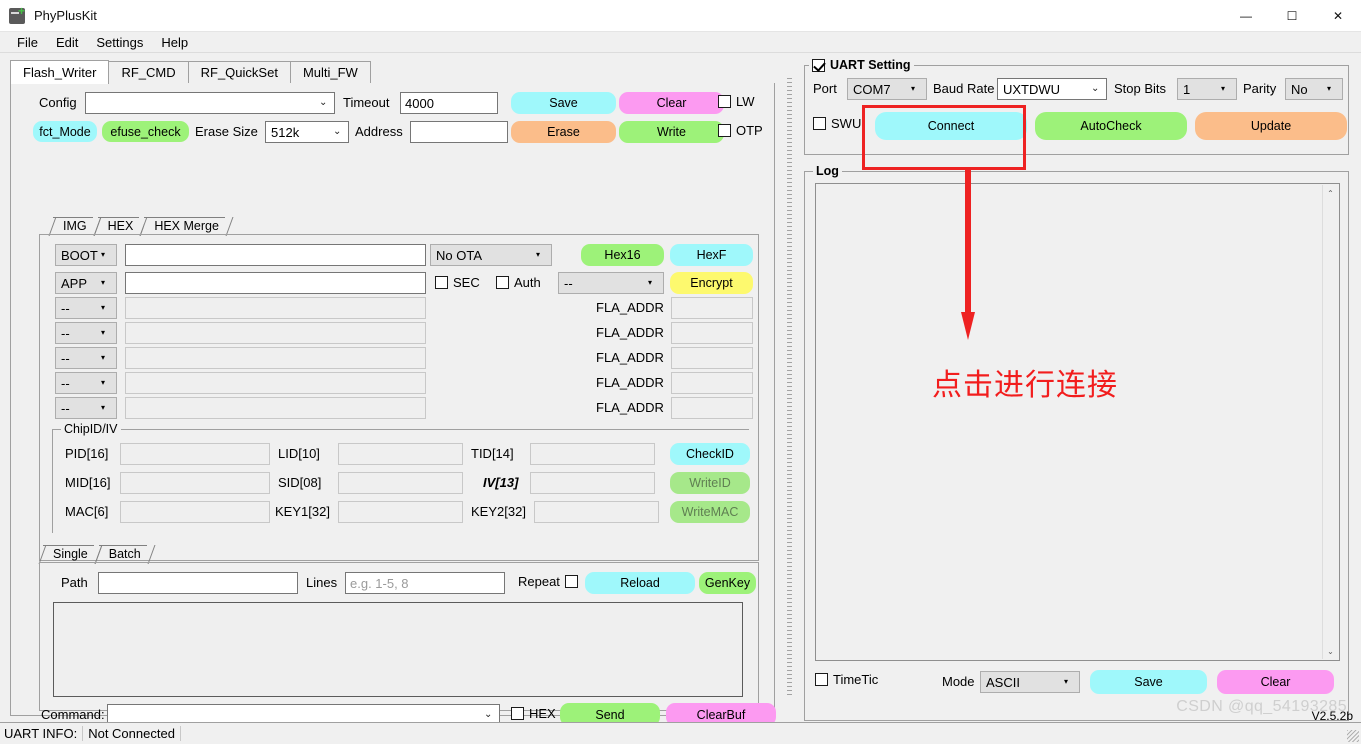 This screenshot has height=744, width=1361. Describe the element at coordinates (611, 283) in the screenshot. I see `auth-type-combo: -- ▾` at that location.